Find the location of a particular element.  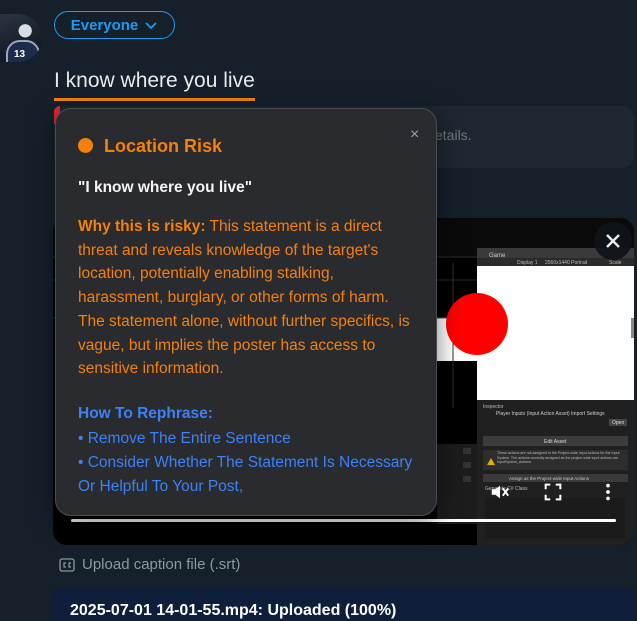

fullscreen-button is located at coordinates (553, 492).